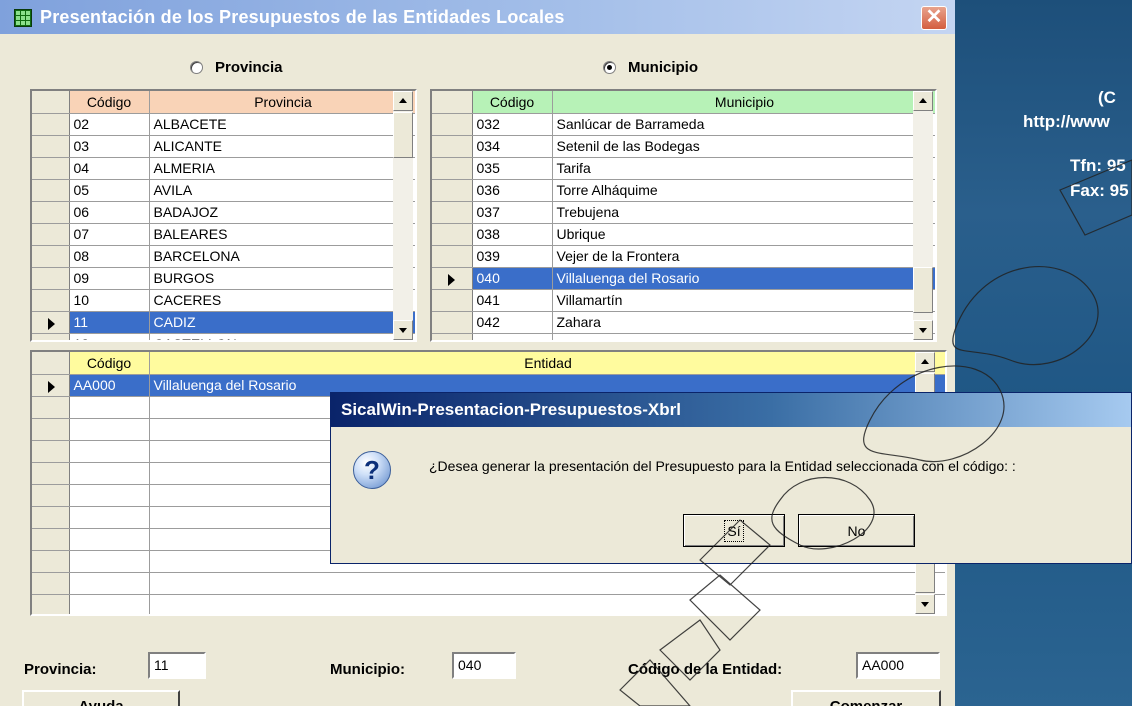  Describe the element at coordinates (683, 212) in the screenshot. I see `table-row: 037 Trebujena` at that location.